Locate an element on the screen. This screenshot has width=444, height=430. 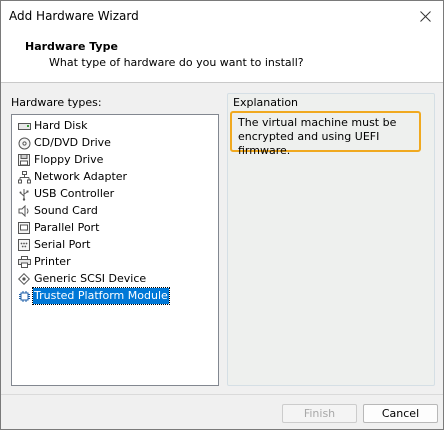
hardware-types-label: Hardware types: is located at coordinates (56, 102).